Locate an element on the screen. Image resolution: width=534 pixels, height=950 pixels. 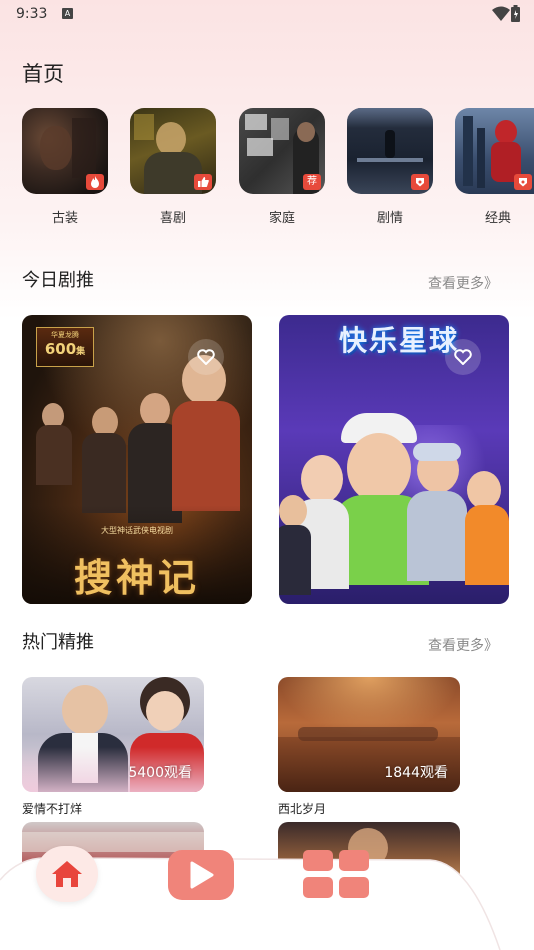
grid-icon is located at coordinates (336, 874).